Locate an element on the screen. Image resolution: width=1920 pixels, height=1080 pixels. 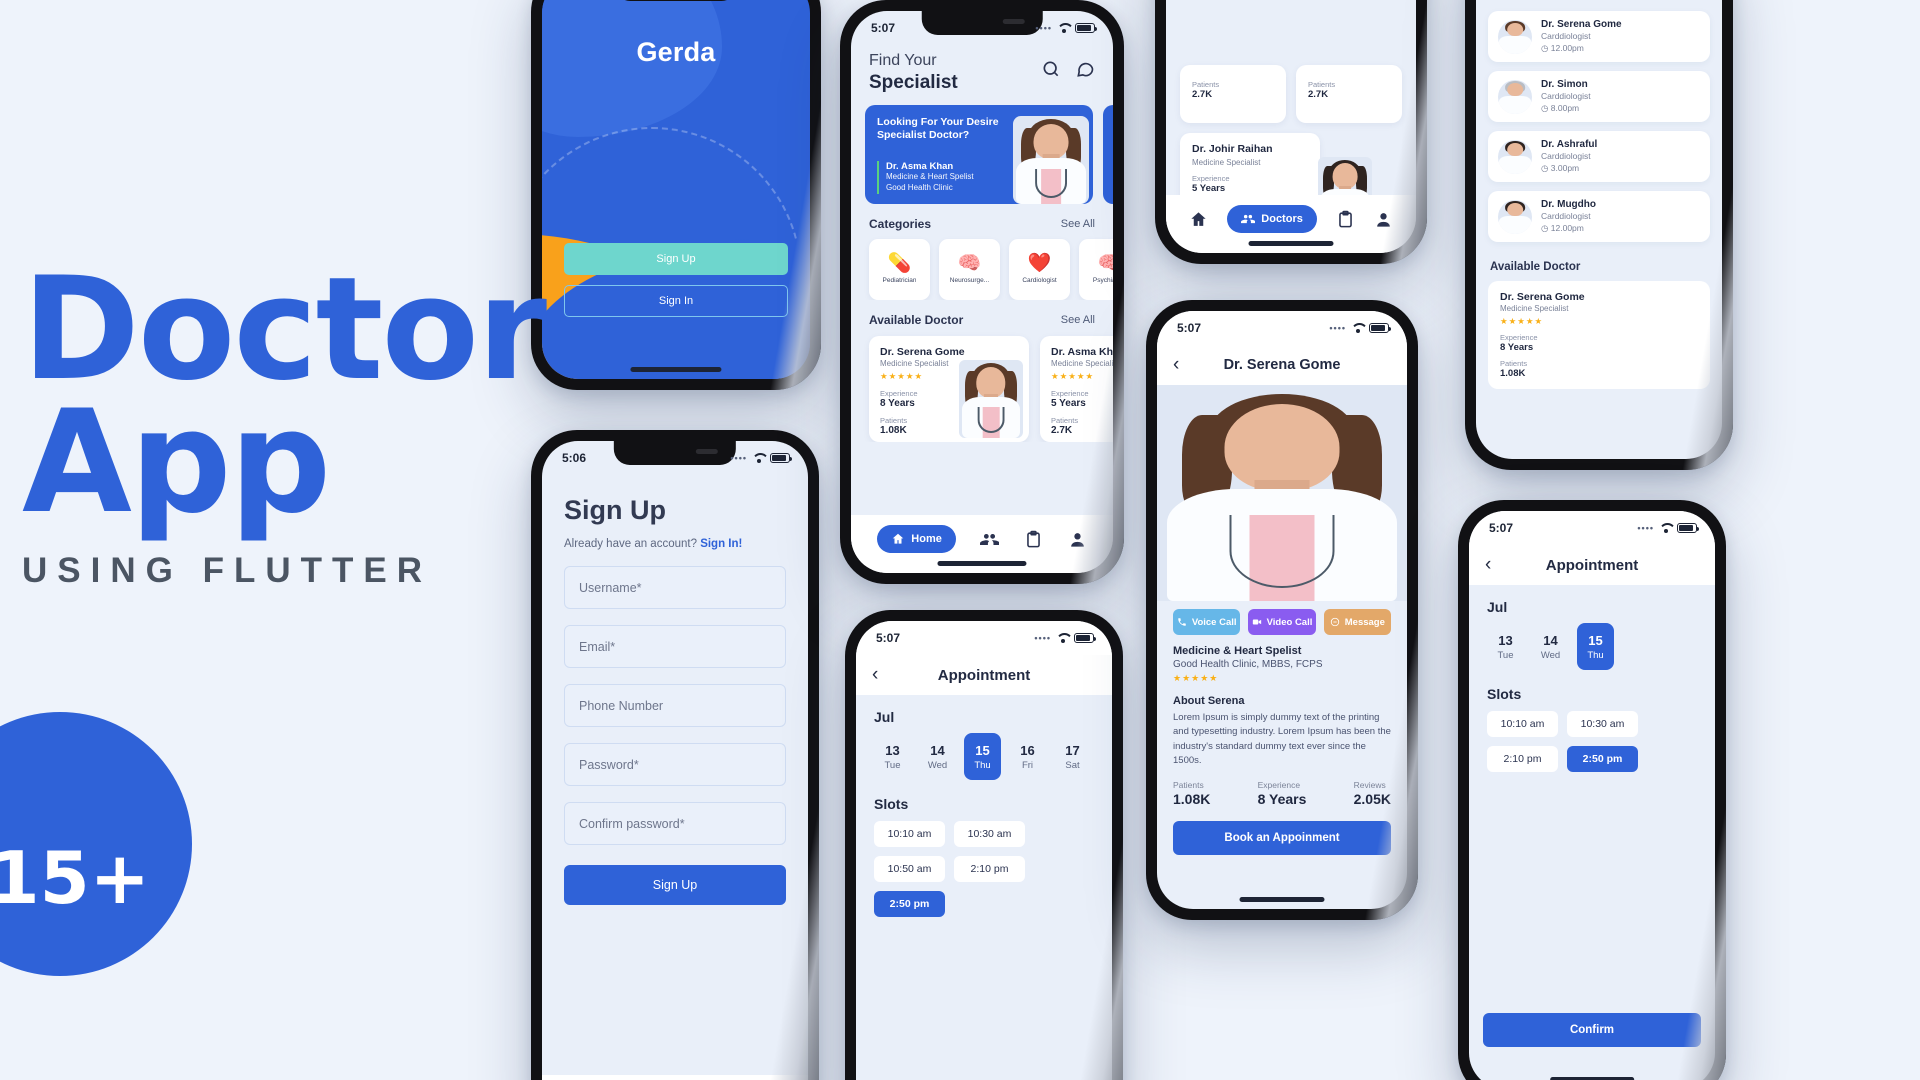
message-button: Message is located at coordinates (1357, 622).